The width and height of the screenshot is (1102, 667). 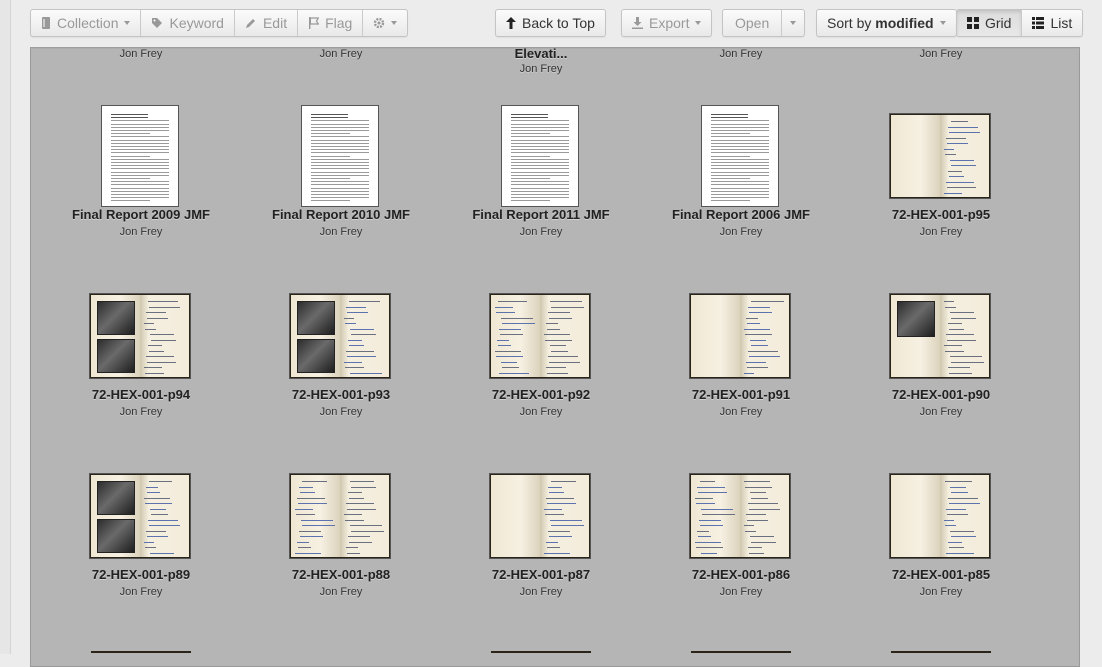 I want to click on notebook-right-page, so click(x=964, y=156).